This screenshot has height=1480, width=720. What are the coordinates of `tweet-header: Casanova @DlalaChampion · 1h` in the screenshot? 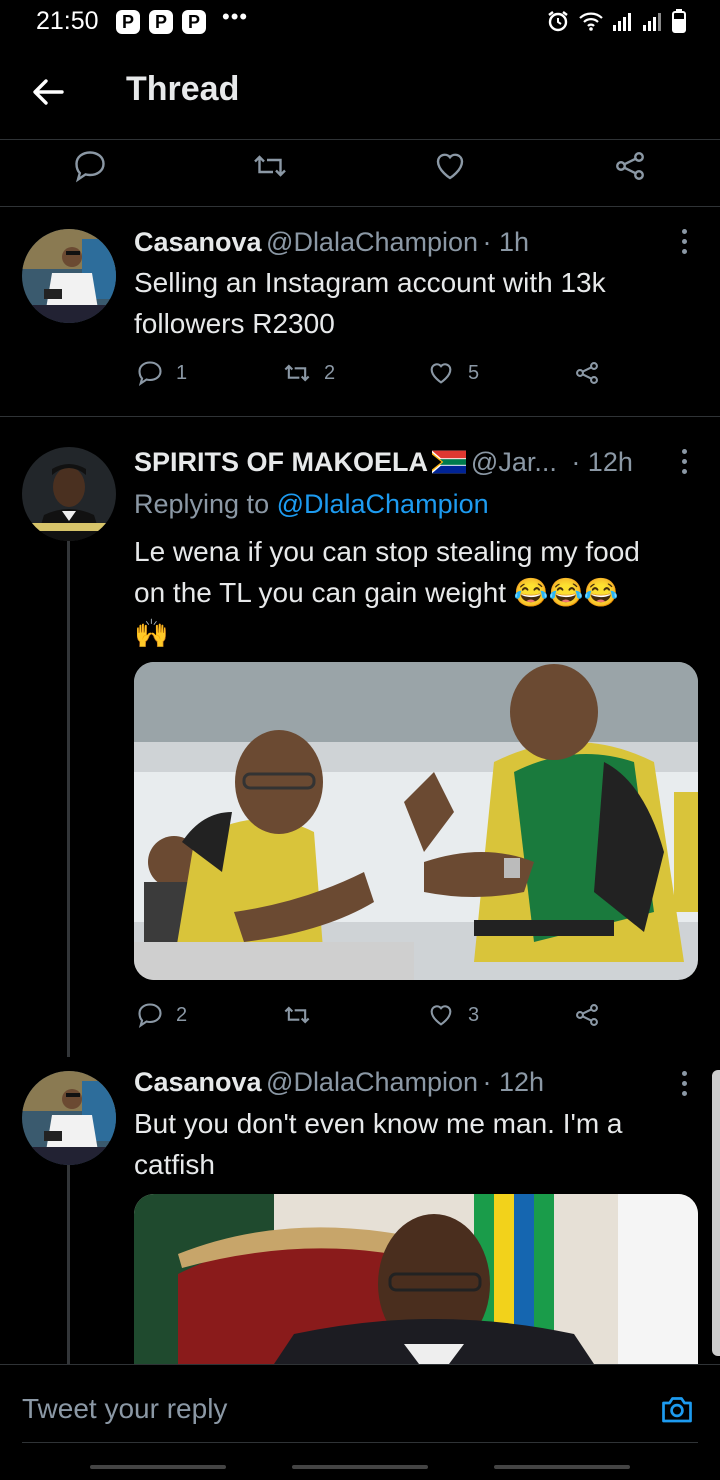 It's located at (331, 242).